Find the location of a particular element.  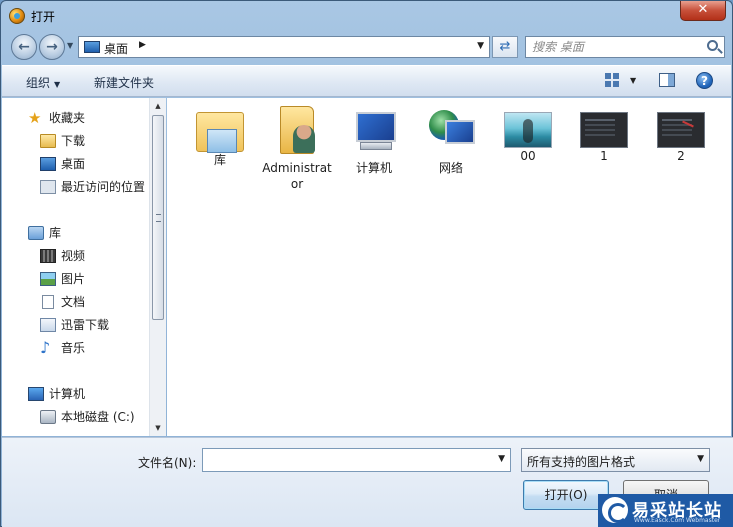

file-name: Administrator is located at coordinates (297, 176).